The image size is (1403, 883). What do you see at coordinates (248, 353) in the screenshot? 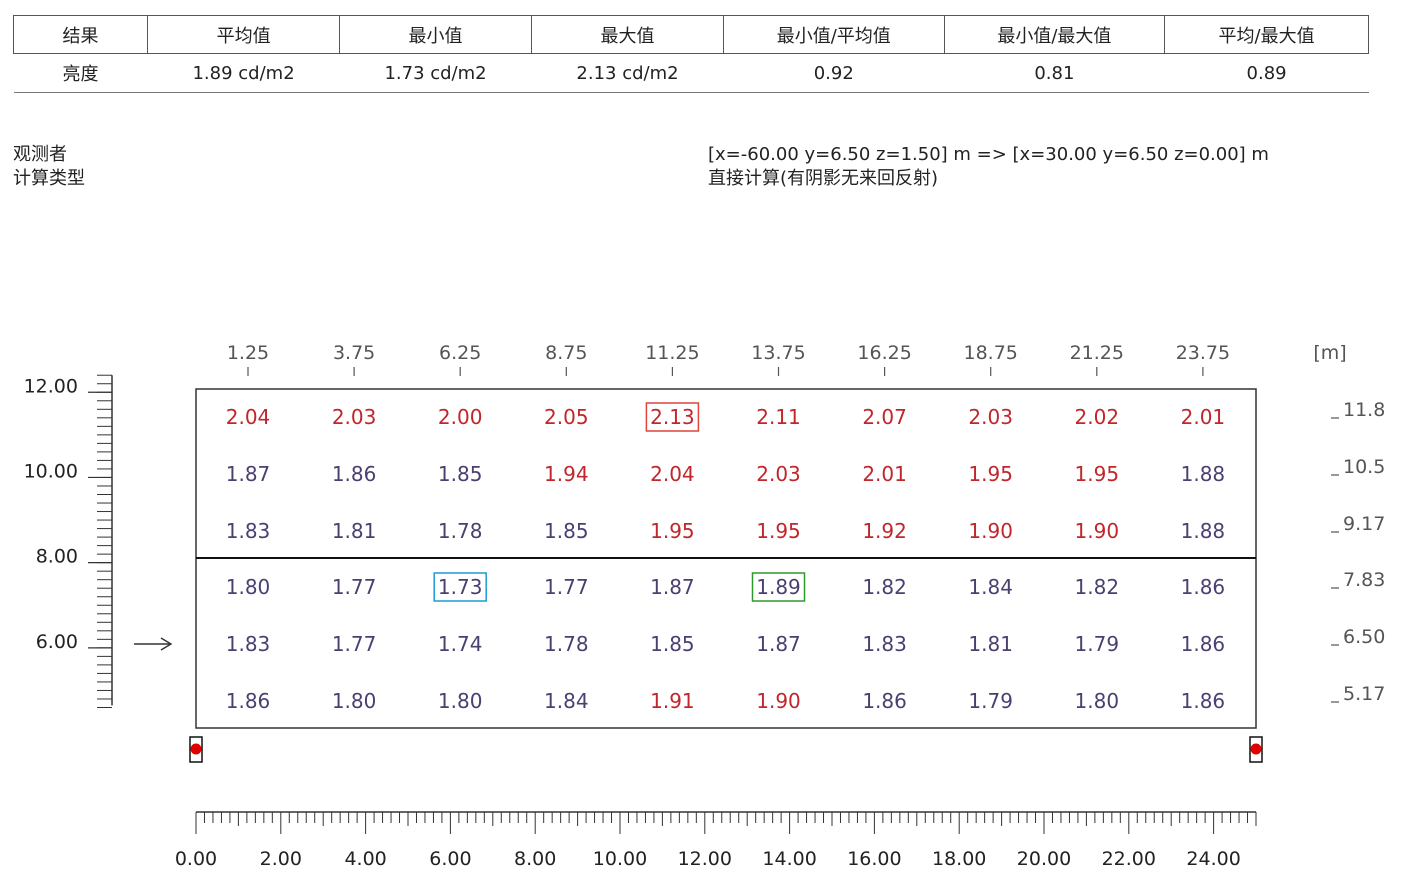
I see `top-tick-label: 1.25` at bounding box center [248, 353].